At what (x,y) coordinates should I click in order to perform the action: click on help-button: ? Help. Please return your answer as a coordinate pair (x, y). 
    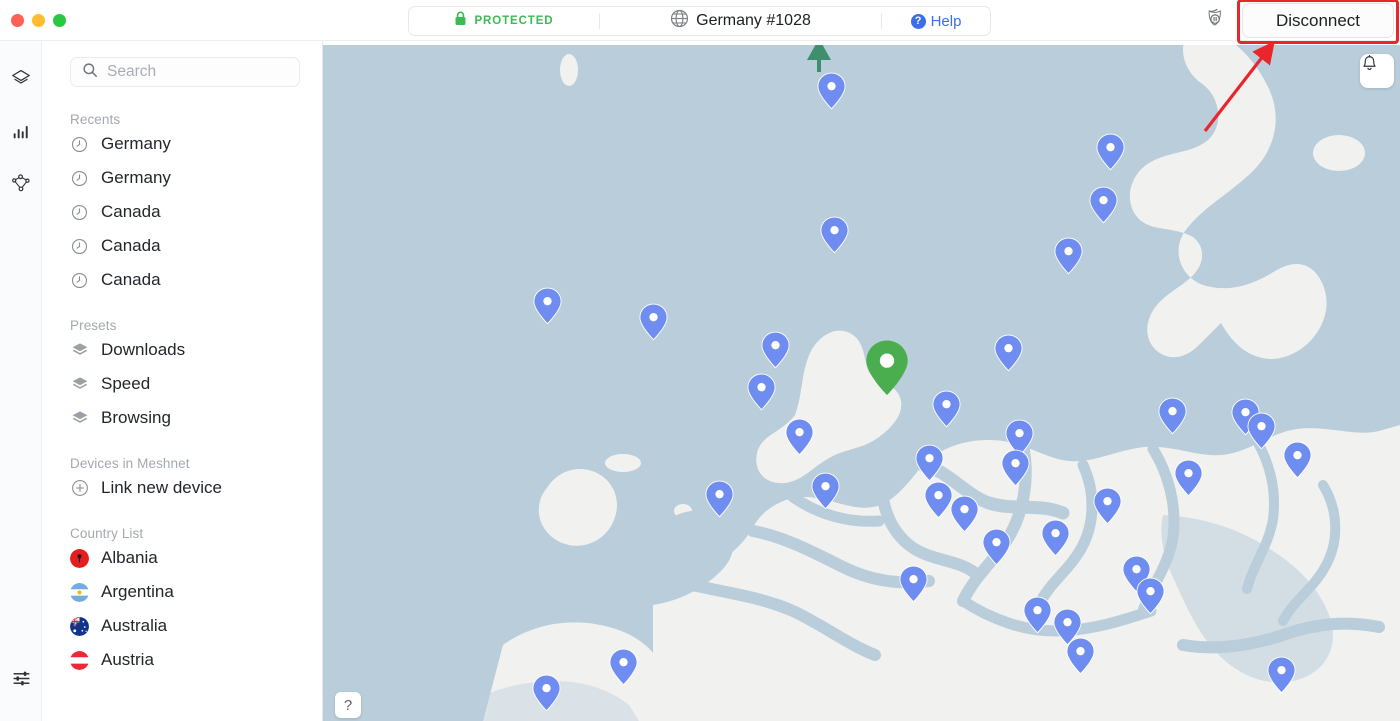
    Looking at the image, I should click on (936, 21).